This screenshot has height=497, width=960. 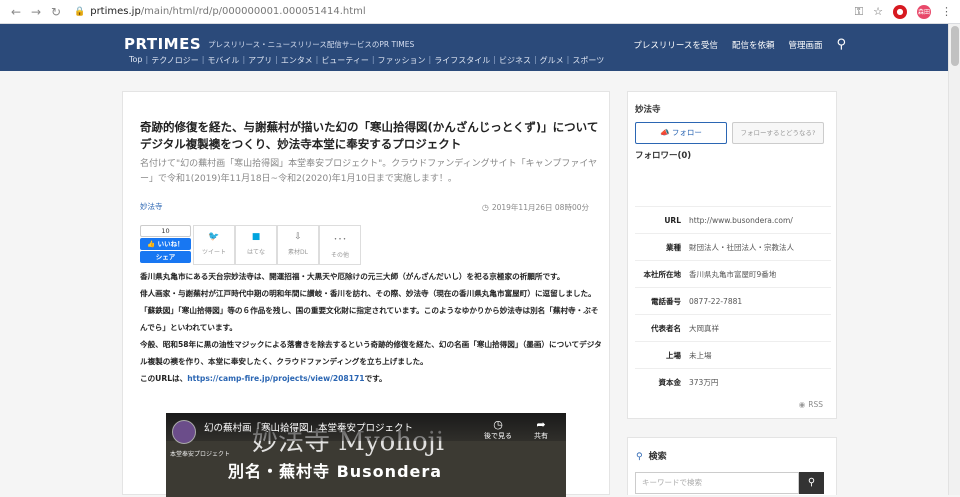 I want to click on nav-lifestyle: ライフスタイル, so click(x=462, y=60).